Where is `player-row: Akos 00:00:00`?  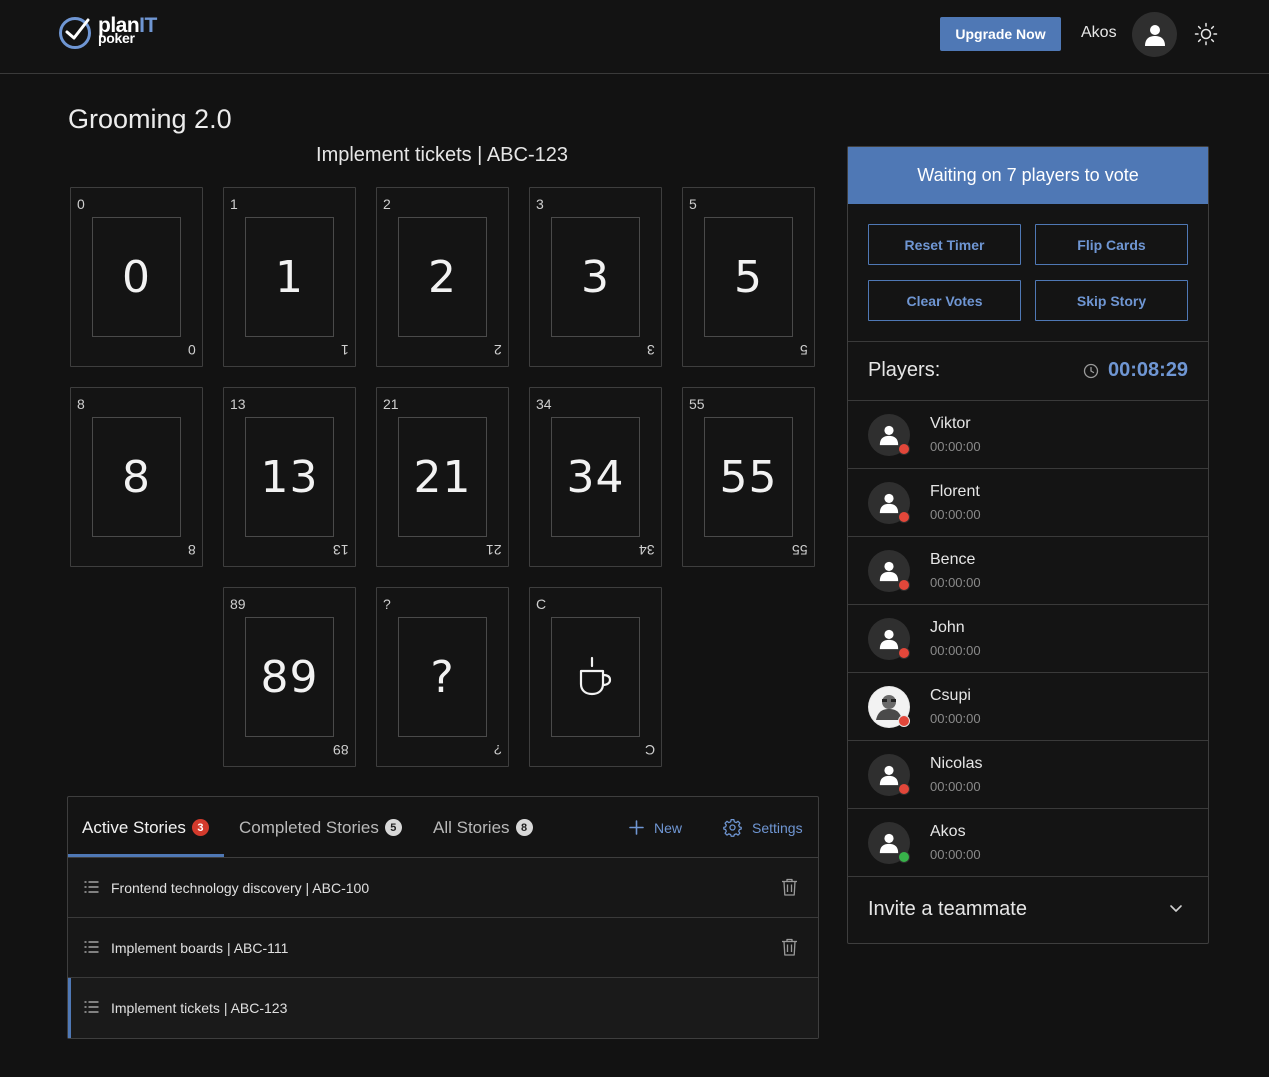
player-row: Akos 00:00:00 is located at coordinates (1028, 843).